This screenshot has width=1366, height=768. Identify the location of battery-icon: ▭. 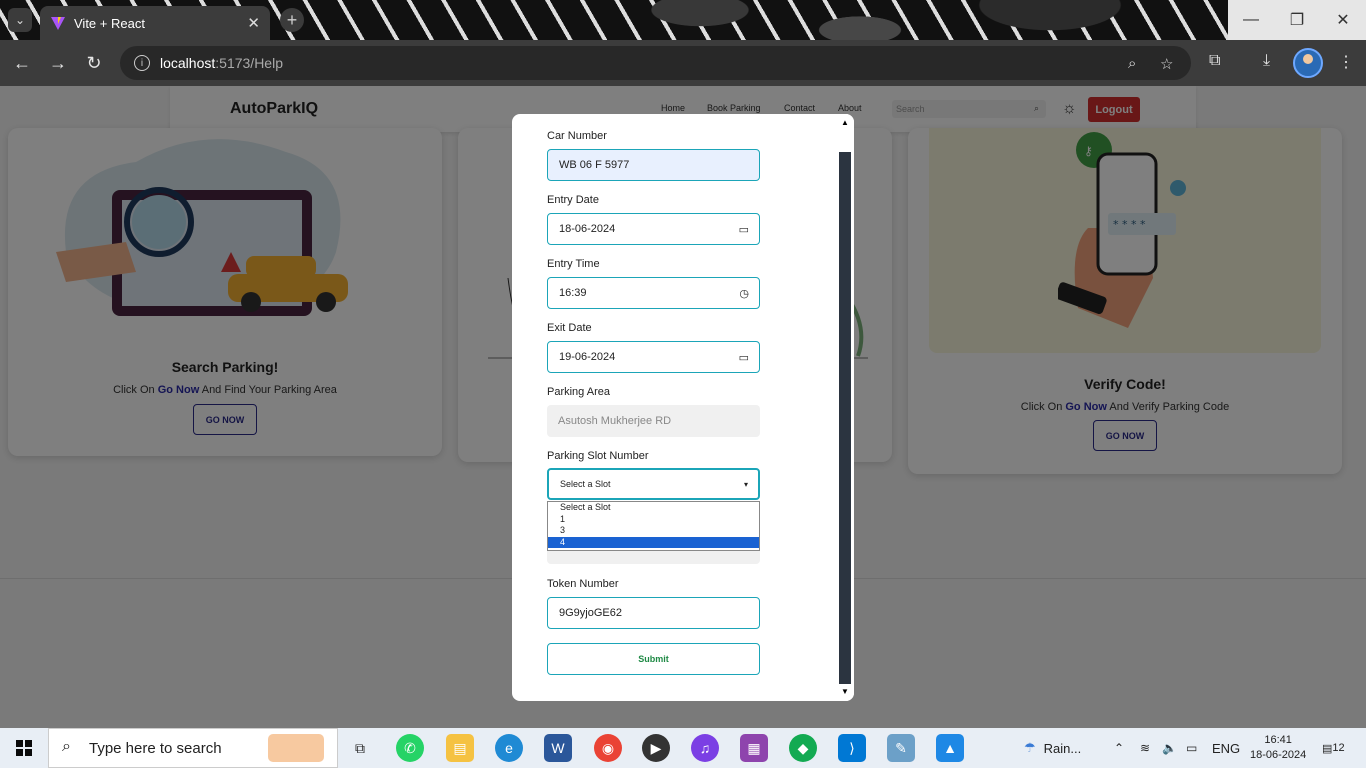
(1191, 748).